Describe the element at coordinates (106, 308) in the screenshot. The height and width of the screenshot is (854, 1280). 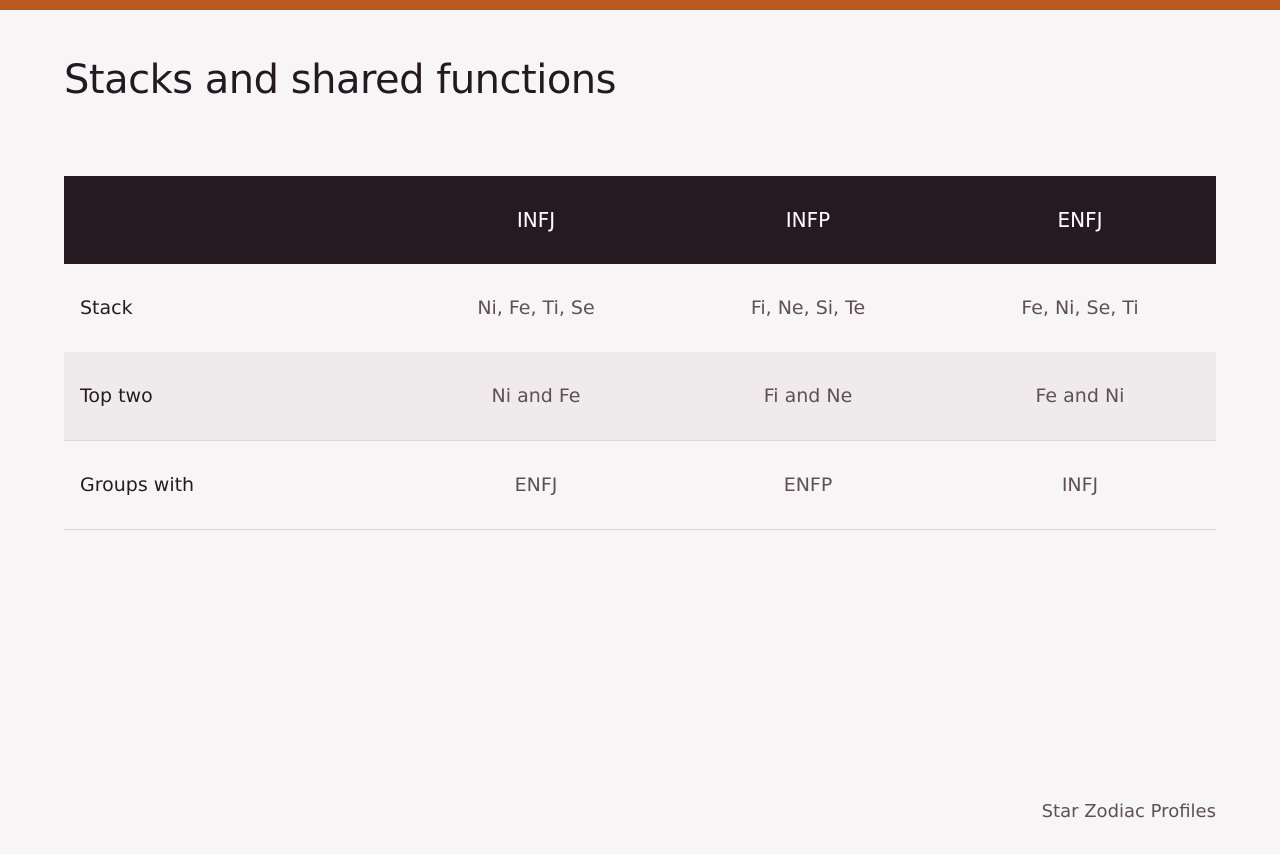
I see `row-label: Stack` at that location.